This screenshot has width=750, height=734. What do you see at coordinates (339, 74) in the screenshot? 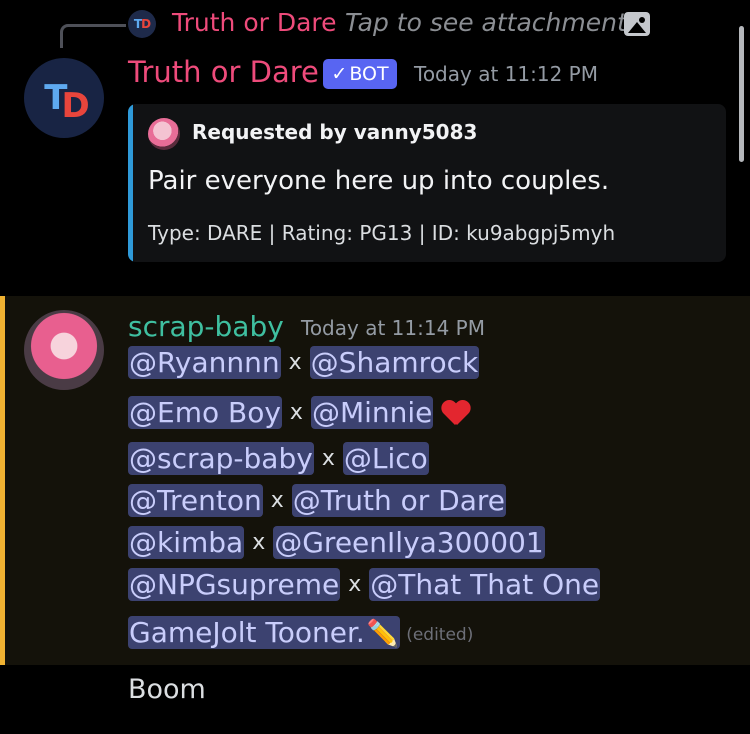
I see `check-icon: ✓` at bounding box center [339, 74].